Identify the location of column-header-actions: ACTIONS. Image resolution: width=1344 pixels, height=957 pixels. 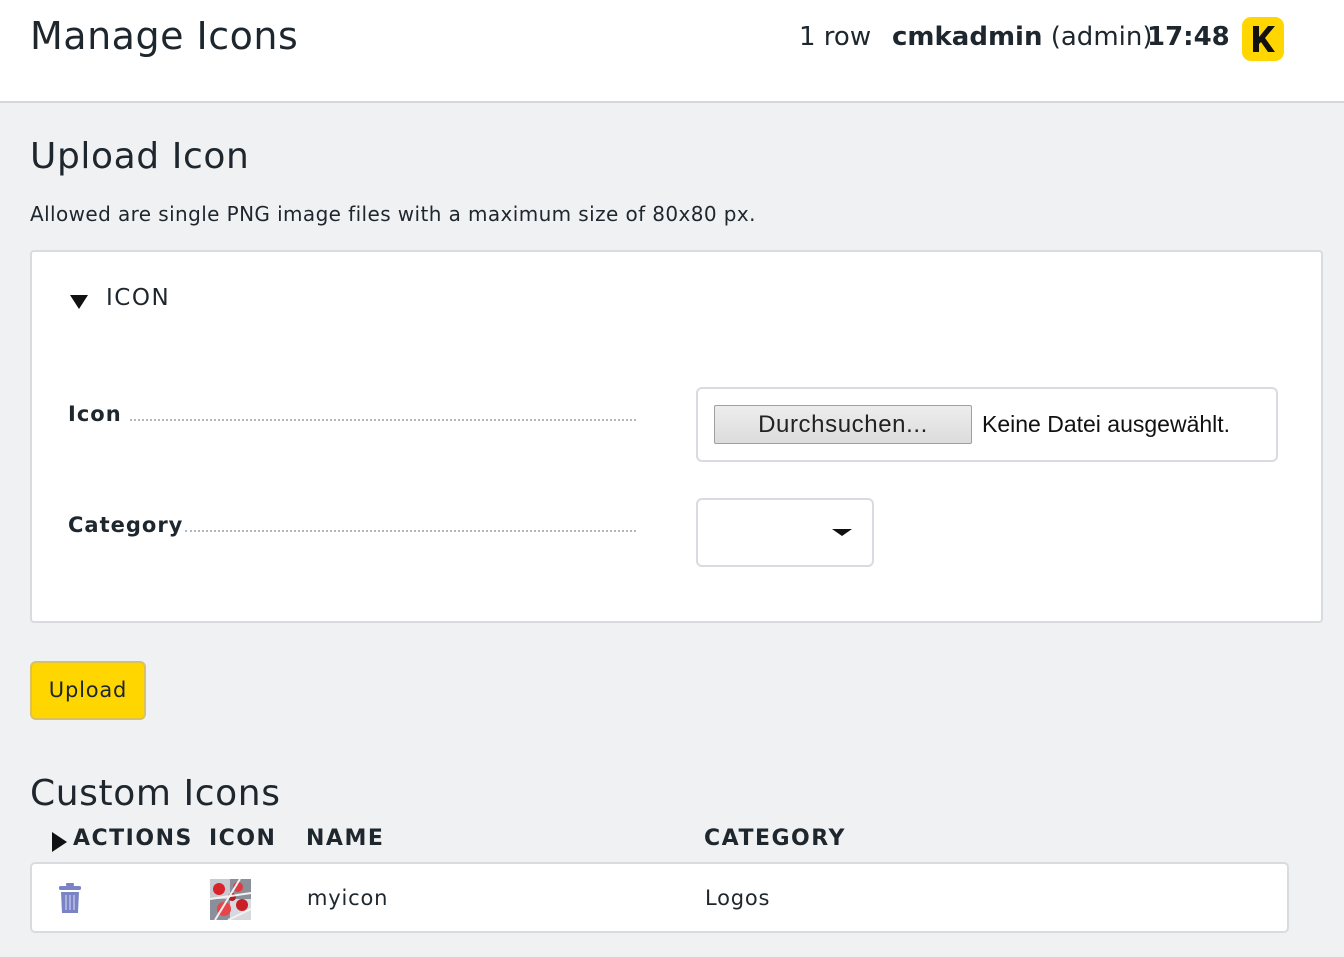
(133, 838).